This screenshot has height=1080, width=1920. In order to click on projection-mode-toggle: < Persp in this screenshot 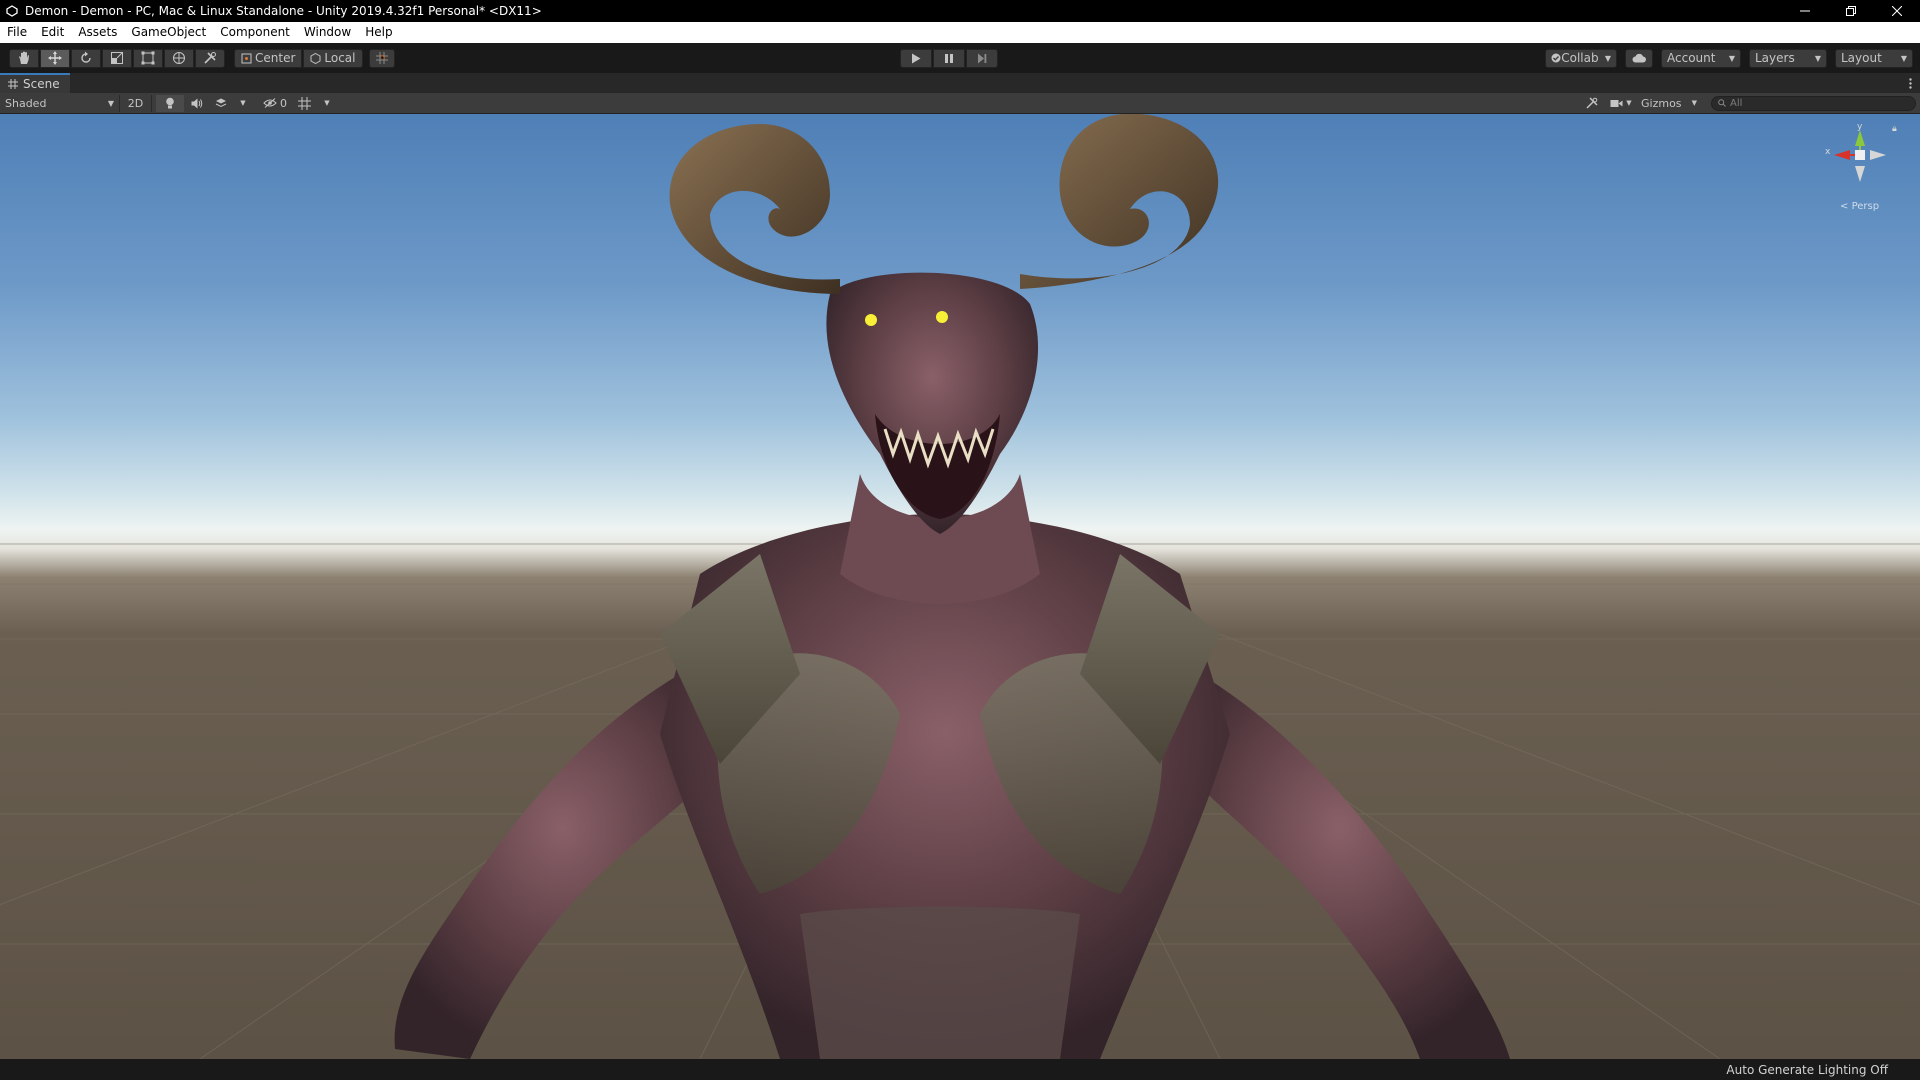, I will do `click(1859, 206)`.